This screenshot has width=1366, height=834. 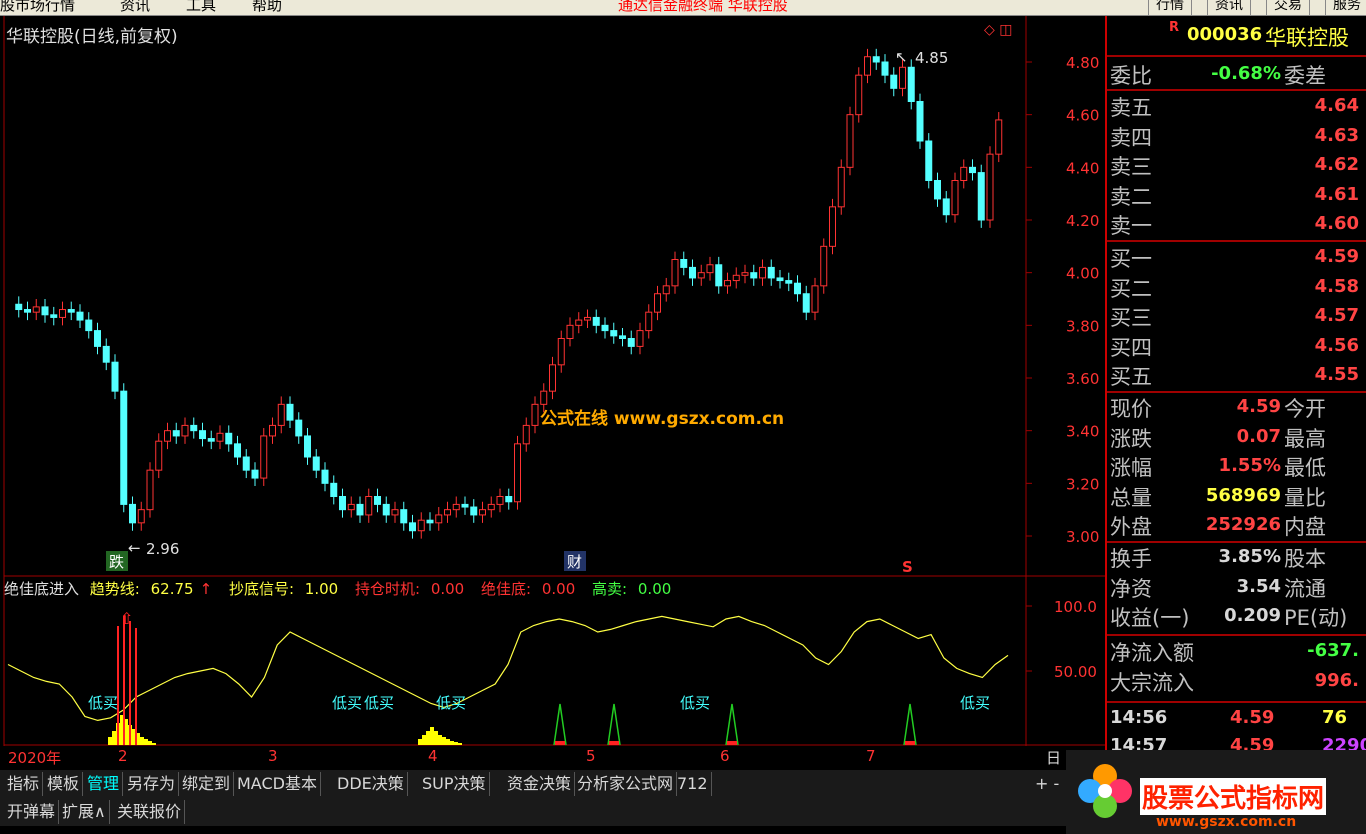 What do you see at coordinates (1131, 409) in the screenshot?
I see `stat-row-label: 现价` at bounding box center [1131, 409].